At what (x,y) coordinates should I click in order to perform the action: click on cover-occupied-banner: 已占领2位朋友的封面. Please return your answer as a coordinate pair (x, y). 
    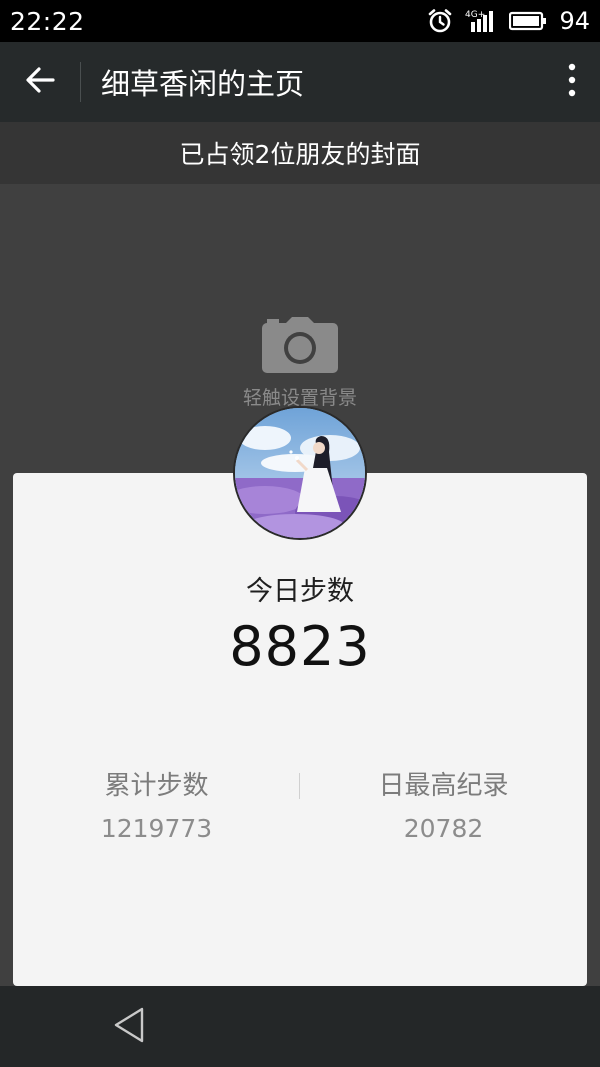
    Looking at the image, I should click on (300, 153).